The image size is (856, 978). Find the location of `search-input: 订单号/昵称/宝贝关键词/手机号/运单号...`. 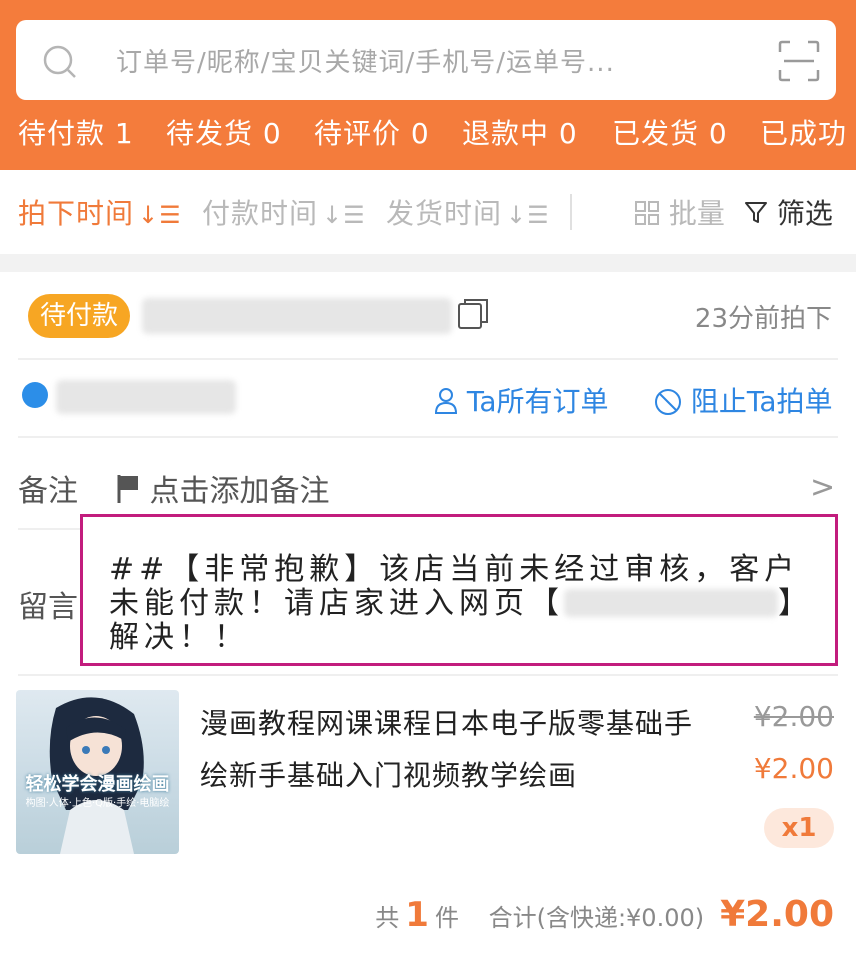

search-input: 订单号/昵称/宝贝关键词/手机号/运单号... is located at coordinates (365, 60).